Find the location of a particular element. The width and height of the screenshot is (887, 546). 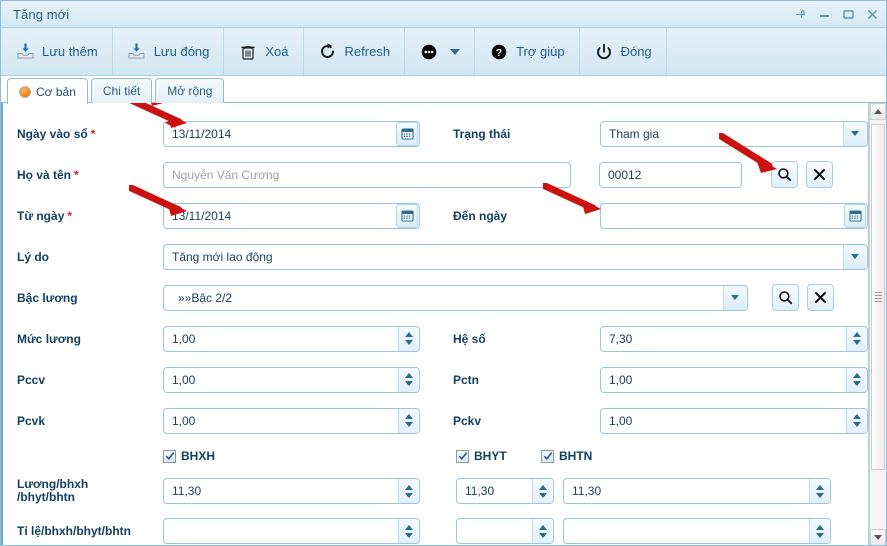

toolbar-filler is located at coordinates (776, 51).